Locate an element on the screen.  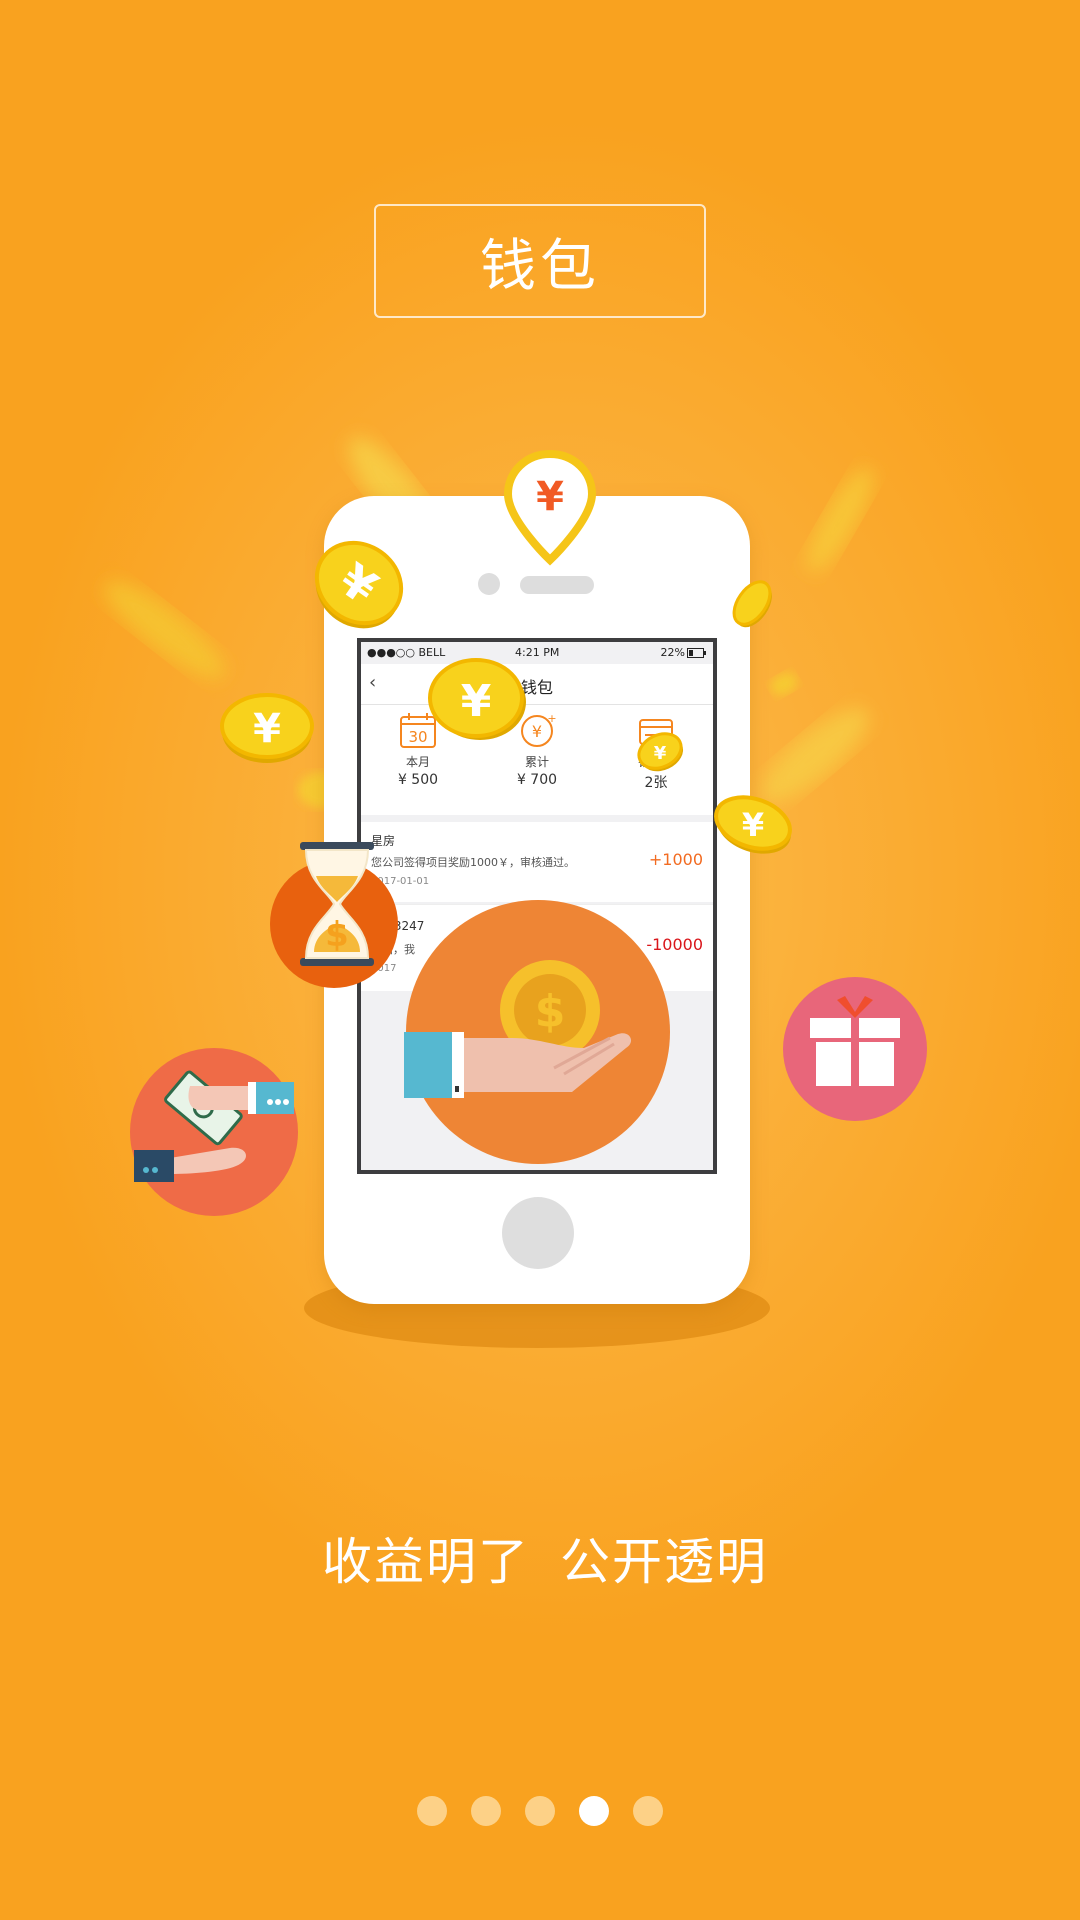
phone-speaker is located at coordinates (557, 585).